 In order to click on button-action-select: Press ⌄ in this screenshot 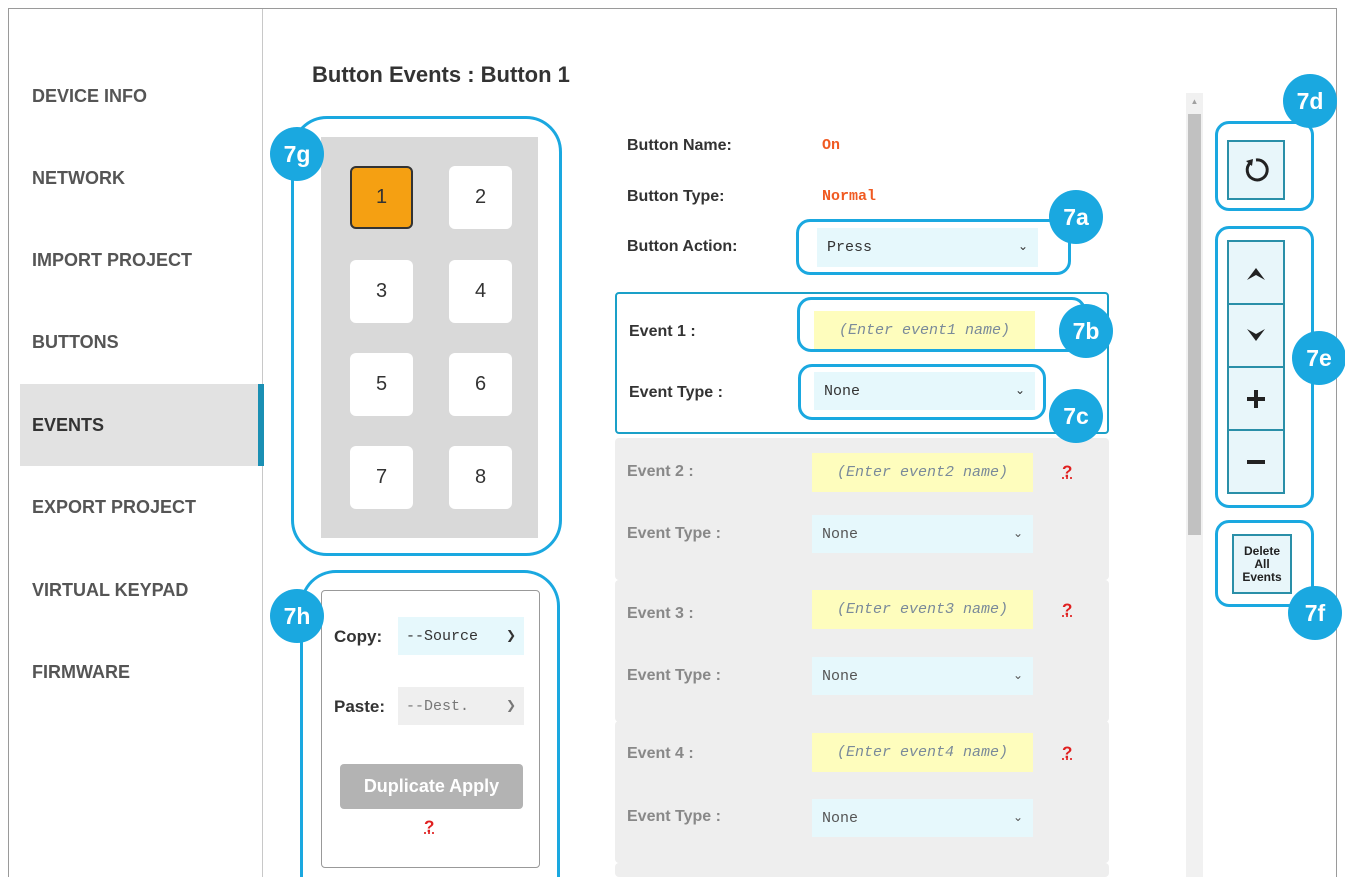, I will do `click(927, 247)`.